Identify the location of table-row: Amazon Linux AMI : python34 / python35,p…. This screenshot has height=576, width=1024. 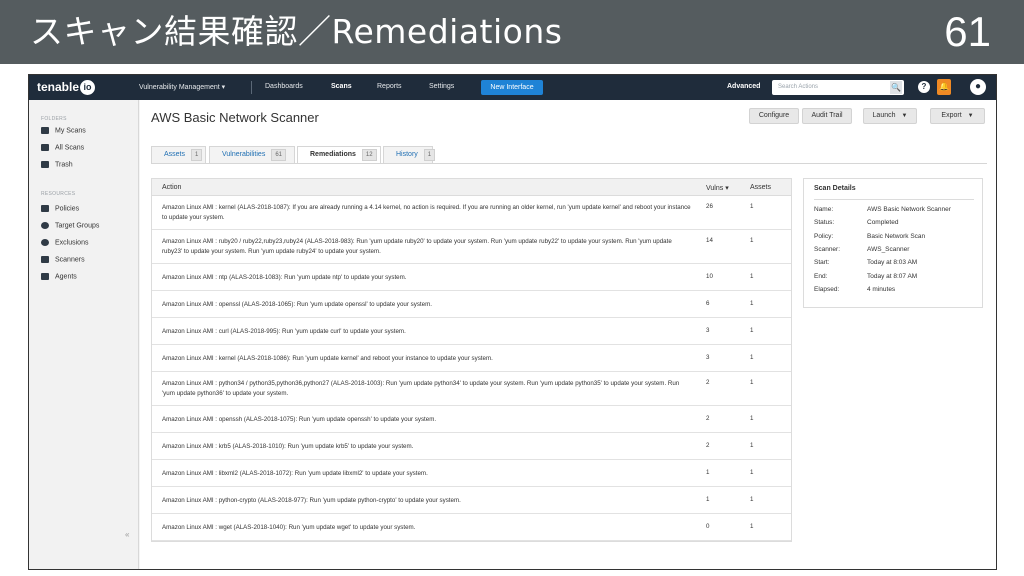
(471, 389).